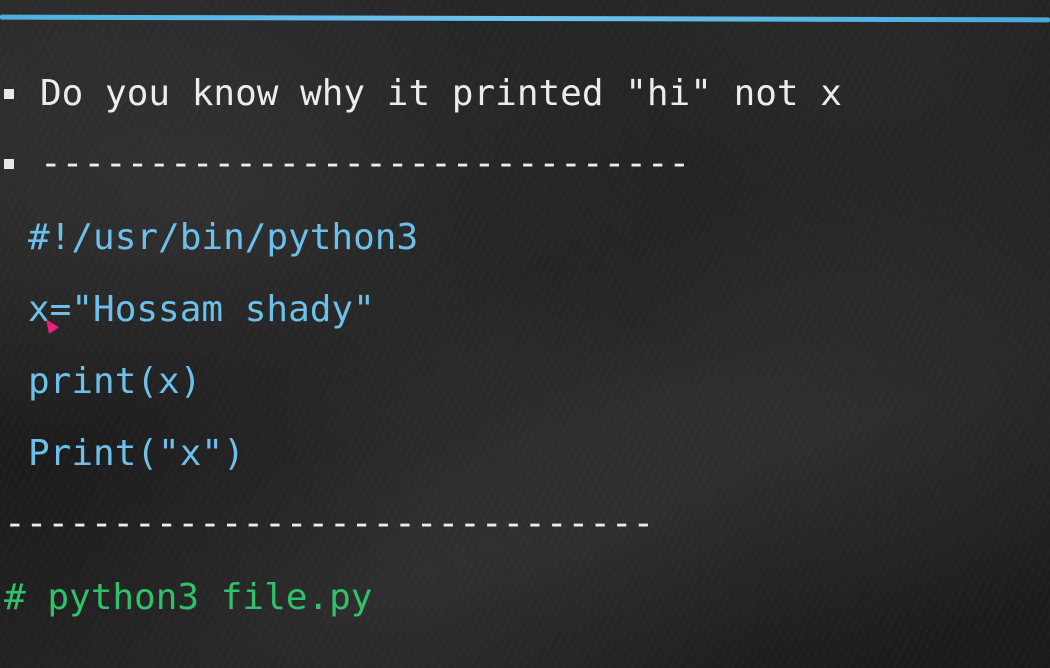 The height and width of the screenshot is (668, 1050). Describe the element at coordinates (136, 453) in the screenshot. I see `code-line-print-upper: Print("x")` at that location.